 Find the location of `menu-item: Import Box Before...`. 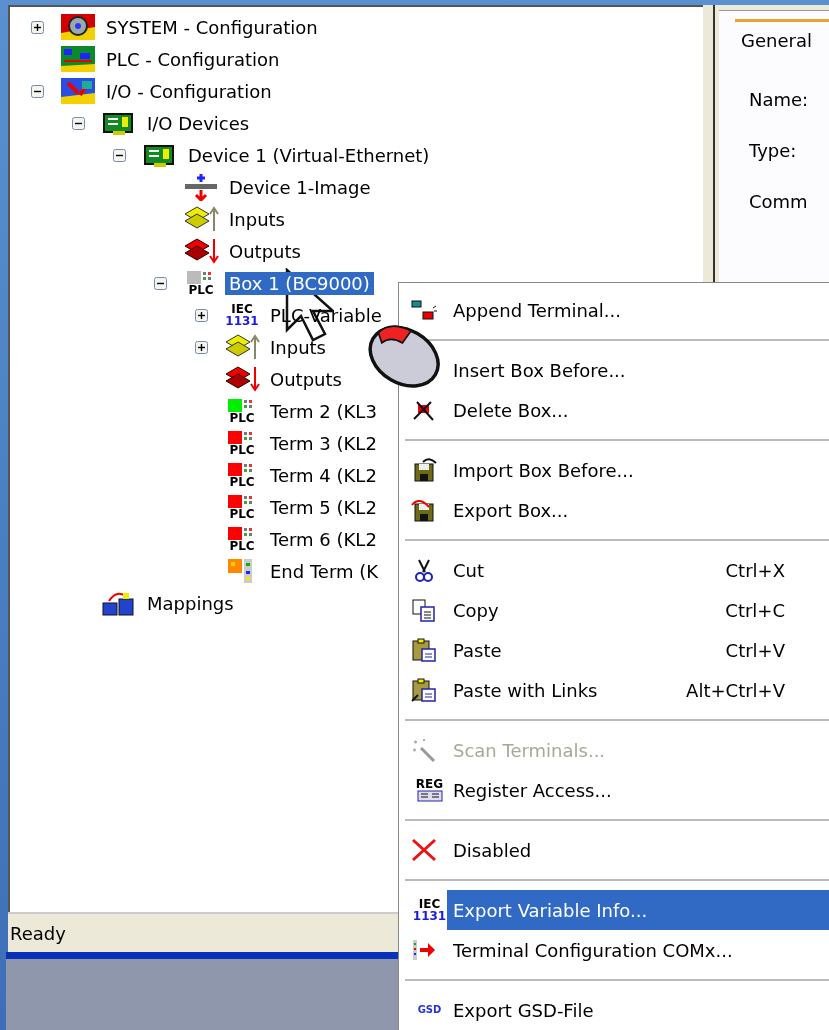

menu-item: Import Box Before... is located at coordinates (638, 470).